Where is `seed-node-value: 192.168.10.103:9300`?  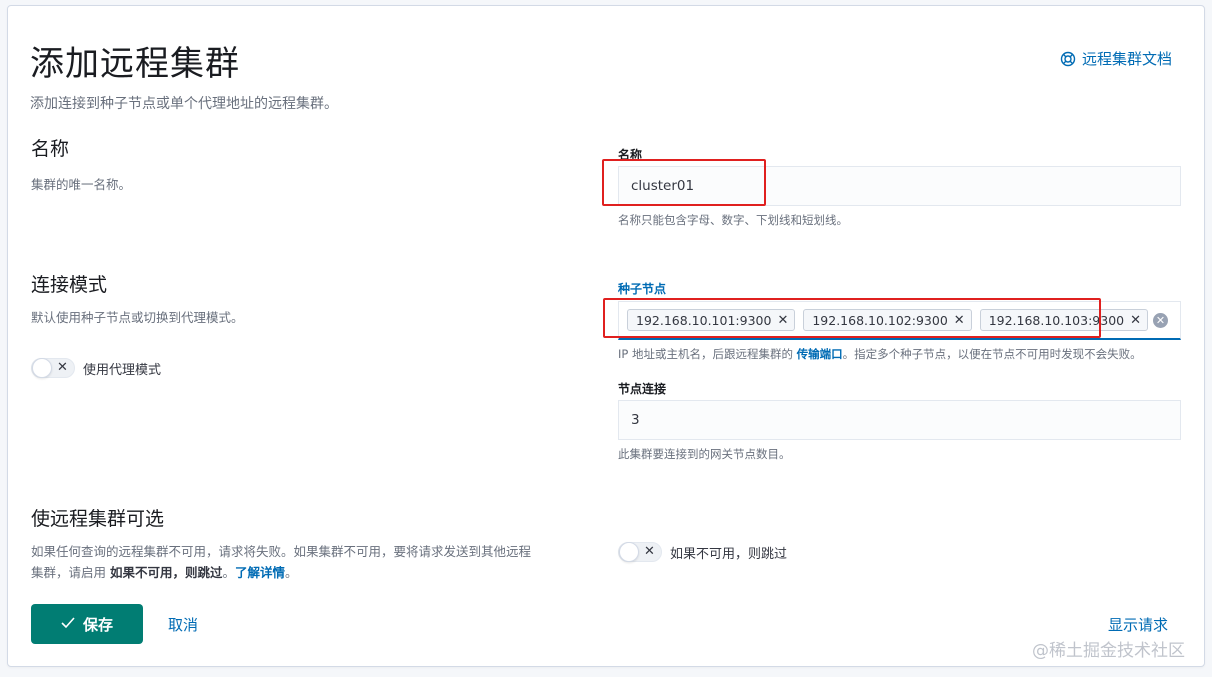 seed-node-value: 192.168.10.103:9300 is located at coordinates (1056, 320).